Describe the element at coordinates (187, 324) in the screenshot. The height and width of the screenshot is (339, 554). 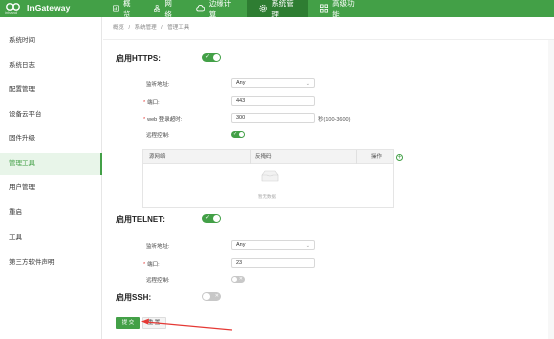
I see `annotation-arrow-icon` at that location.